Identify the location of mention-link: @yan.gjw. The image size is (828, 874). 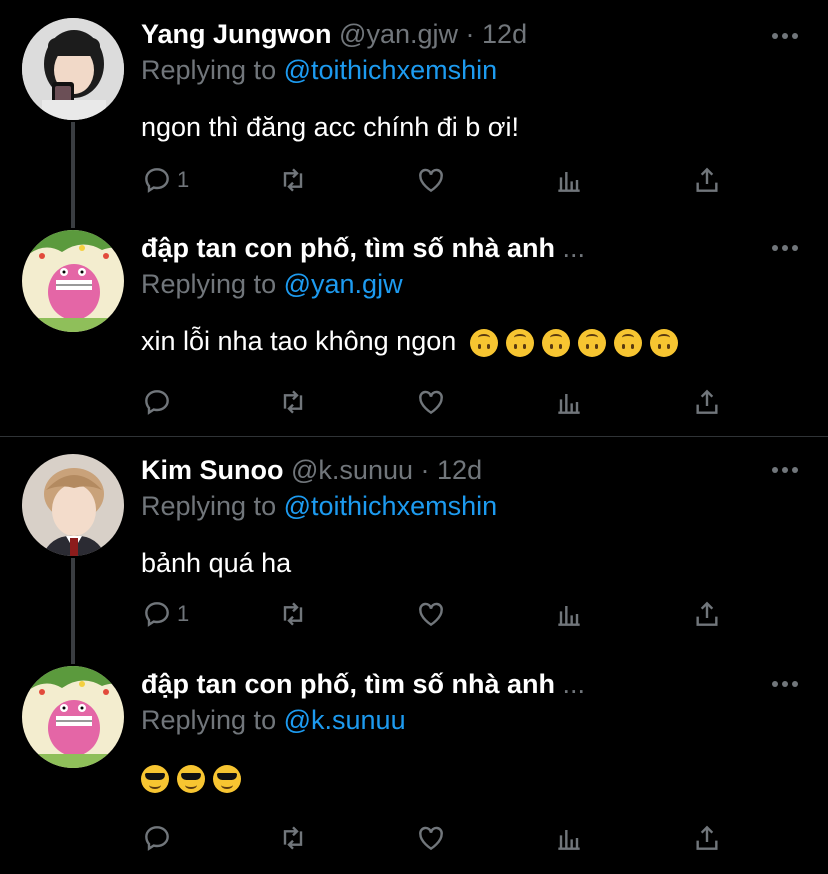
(343, 284).